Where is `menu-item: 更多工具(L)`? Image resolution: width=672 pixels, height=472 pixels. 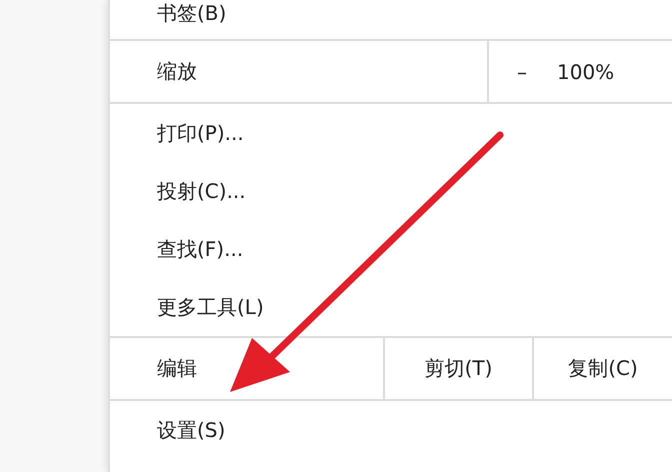 menu-item: 更多工具(L) is located at coordinates (391, 307).